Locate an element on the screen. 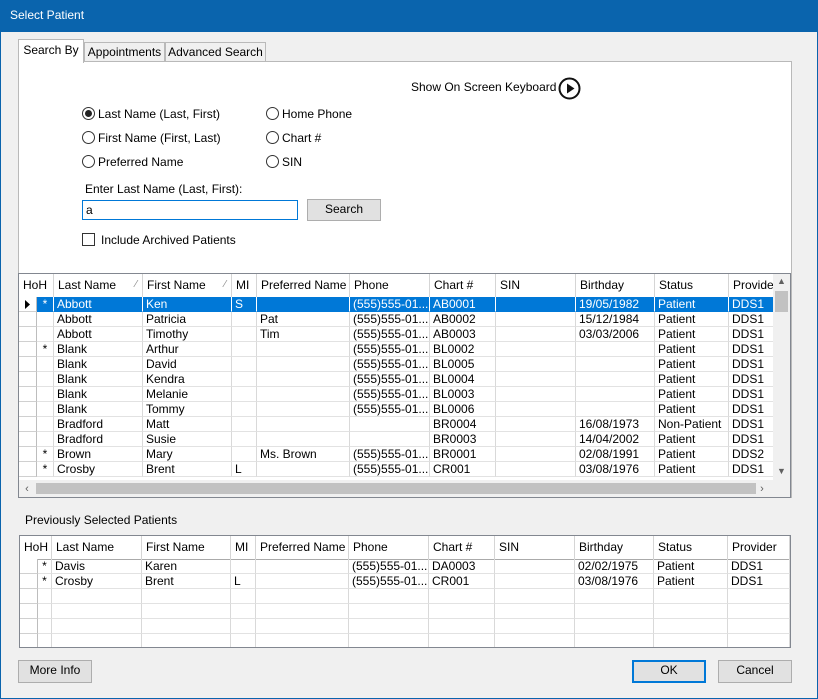 The width and height of the screenshot is (818, 699). column-header-first-name: First Name ⁄ is located at coordinates (187, 285).